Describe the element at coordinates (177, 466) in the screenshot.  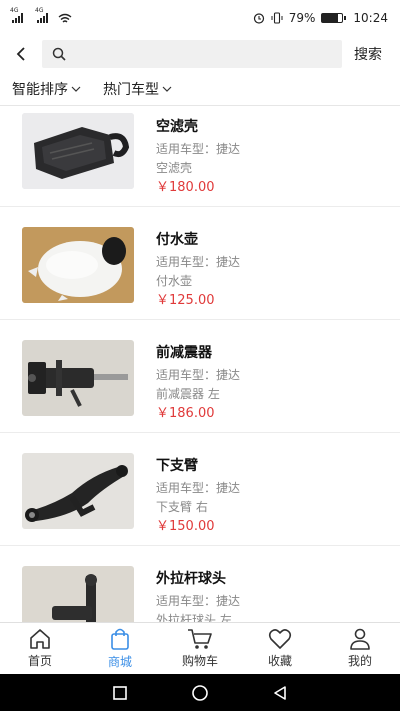
I see `product-title: 下支臂` at that location.